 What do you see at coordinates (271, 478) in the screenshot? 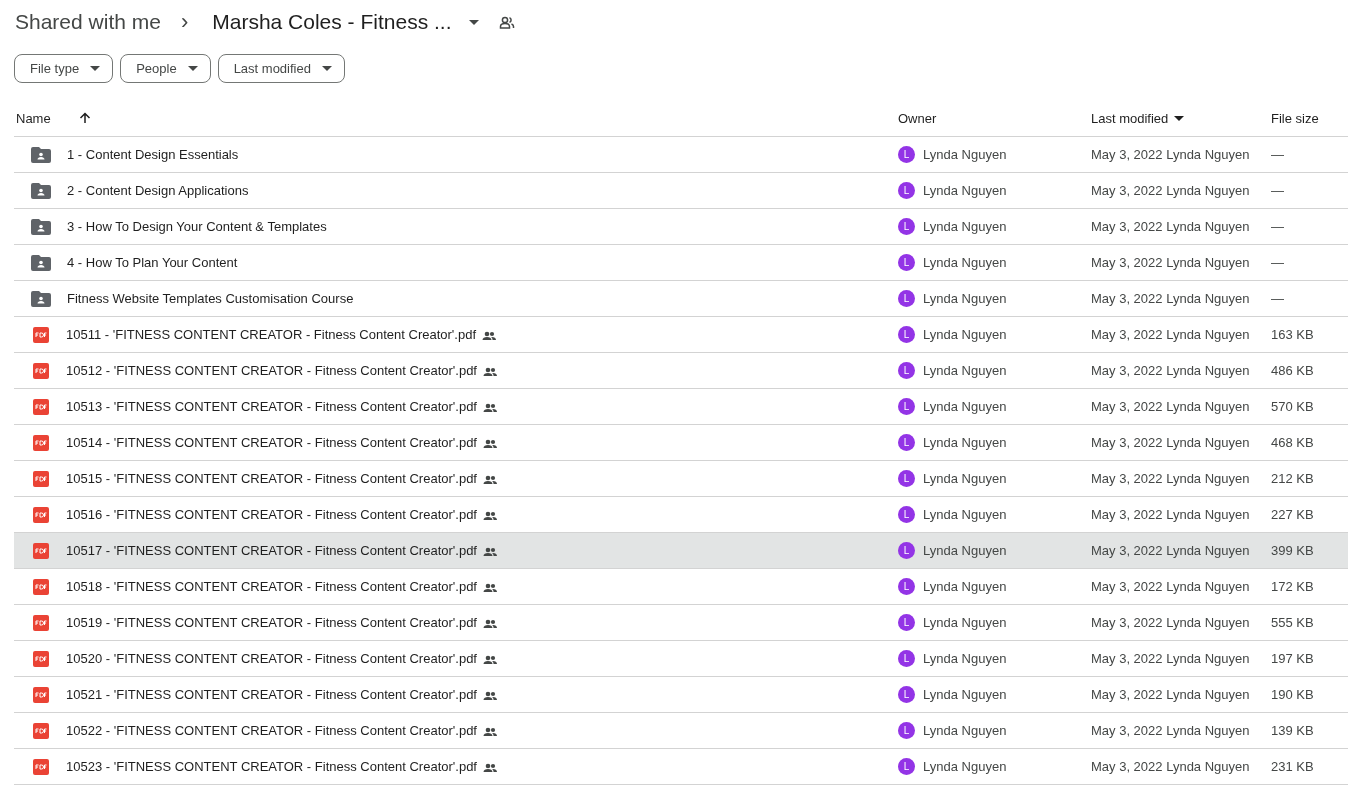
I see `file-name: 10515 - 'FITNESS CONTENT CREATOR - Fitness Content Creator'.pdf` at bounding box center [271, 478].